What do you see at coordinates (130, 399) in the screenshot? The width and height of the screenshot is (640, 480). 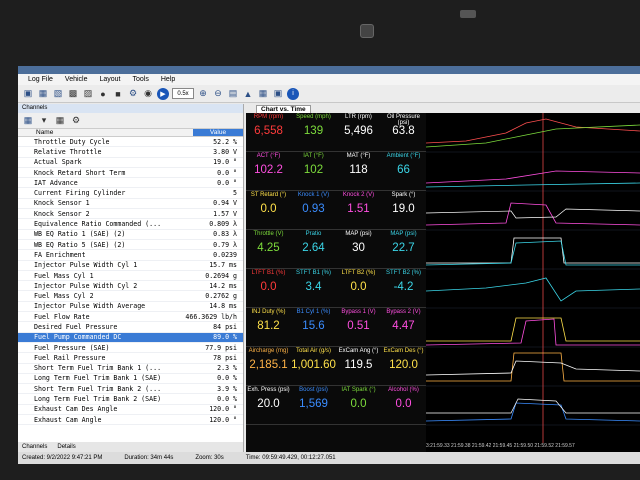 I see `channel-row: Long Term Fuel Trim Bank 2 (SAE) 0.0 %` at bounding box center [130, 399].